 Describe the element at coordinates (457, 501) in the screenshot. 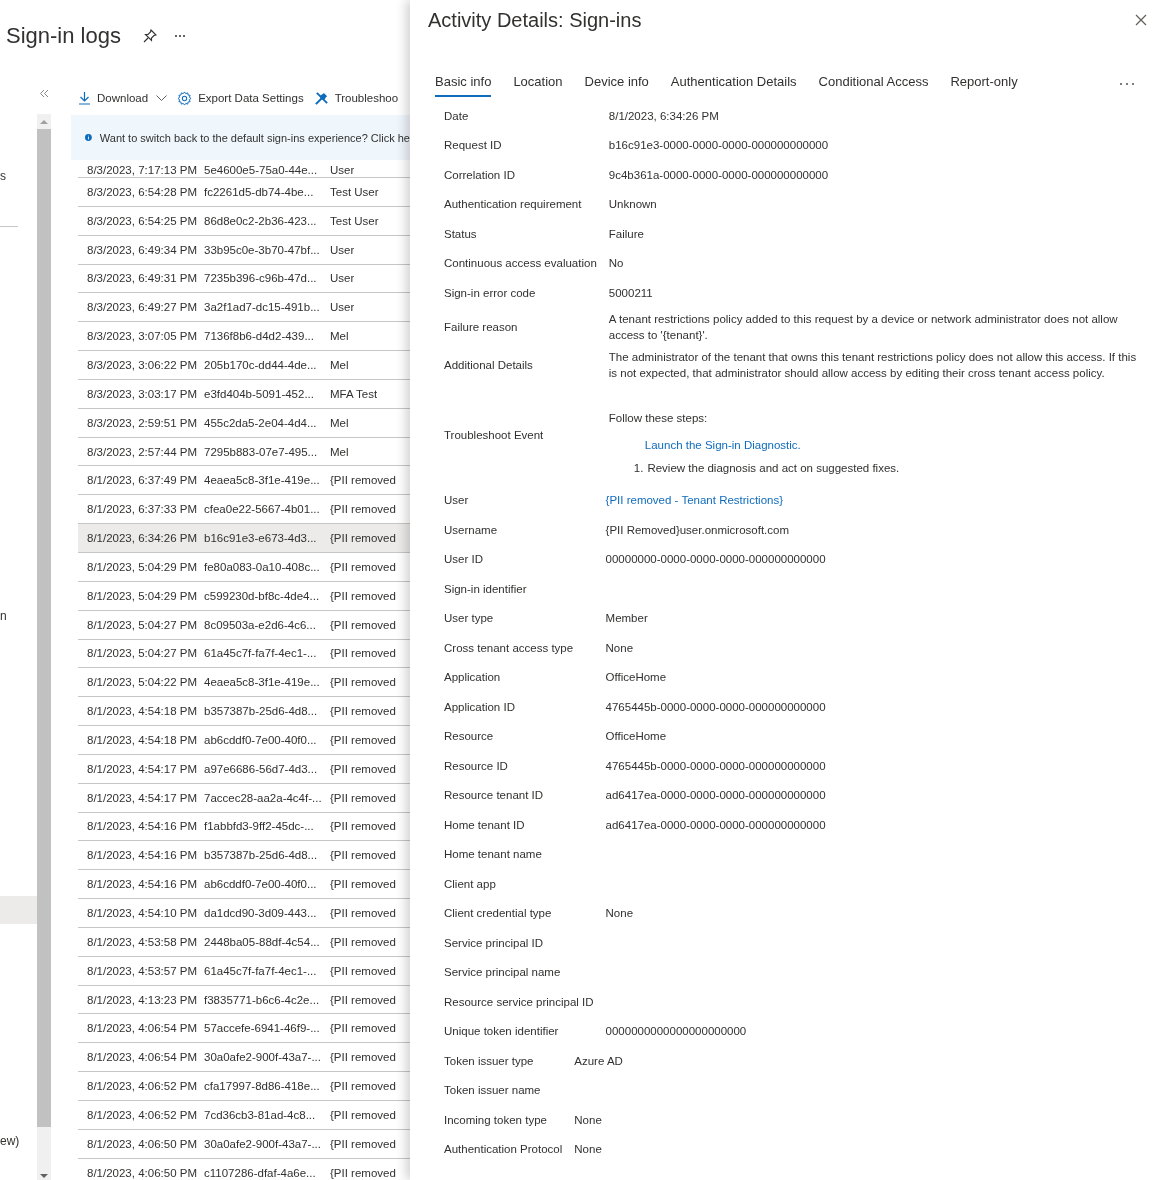

I see `field-label: User` at that location.